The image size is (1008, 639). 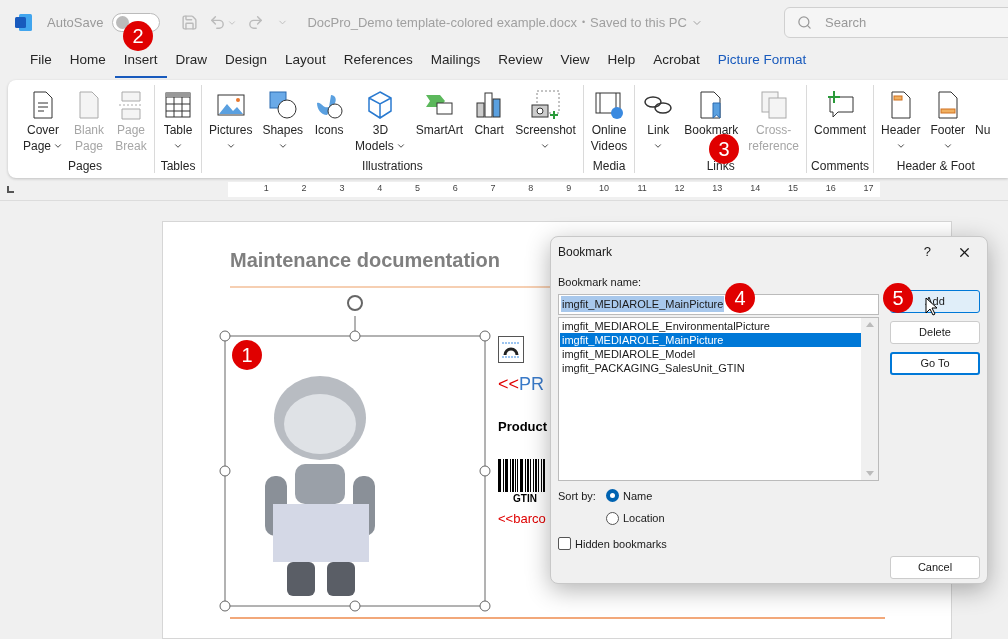 I want to click on autosave-label: AutoSave, so click(x=75, y=22).